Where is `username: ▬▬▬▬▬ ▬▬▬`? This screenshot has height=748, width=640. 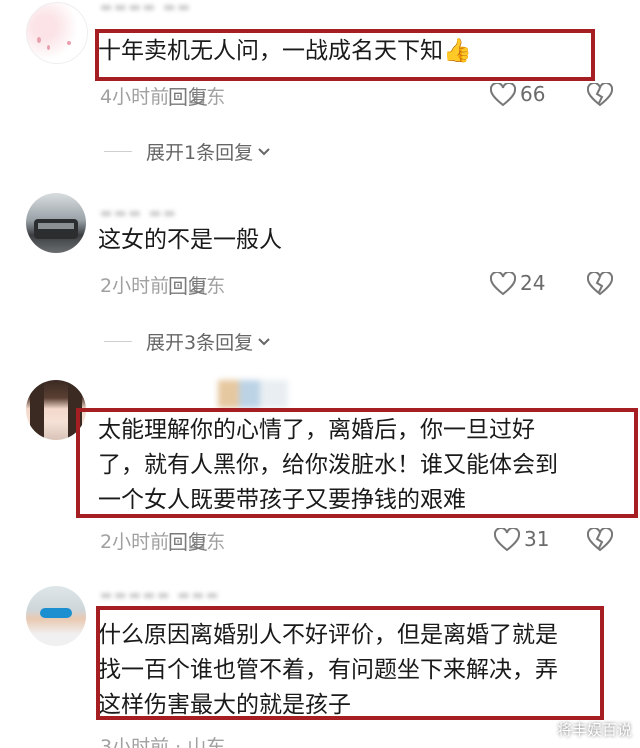
username: ▬▬▬▬▬ ▬▬▬ is located at coordinates (195, 595).